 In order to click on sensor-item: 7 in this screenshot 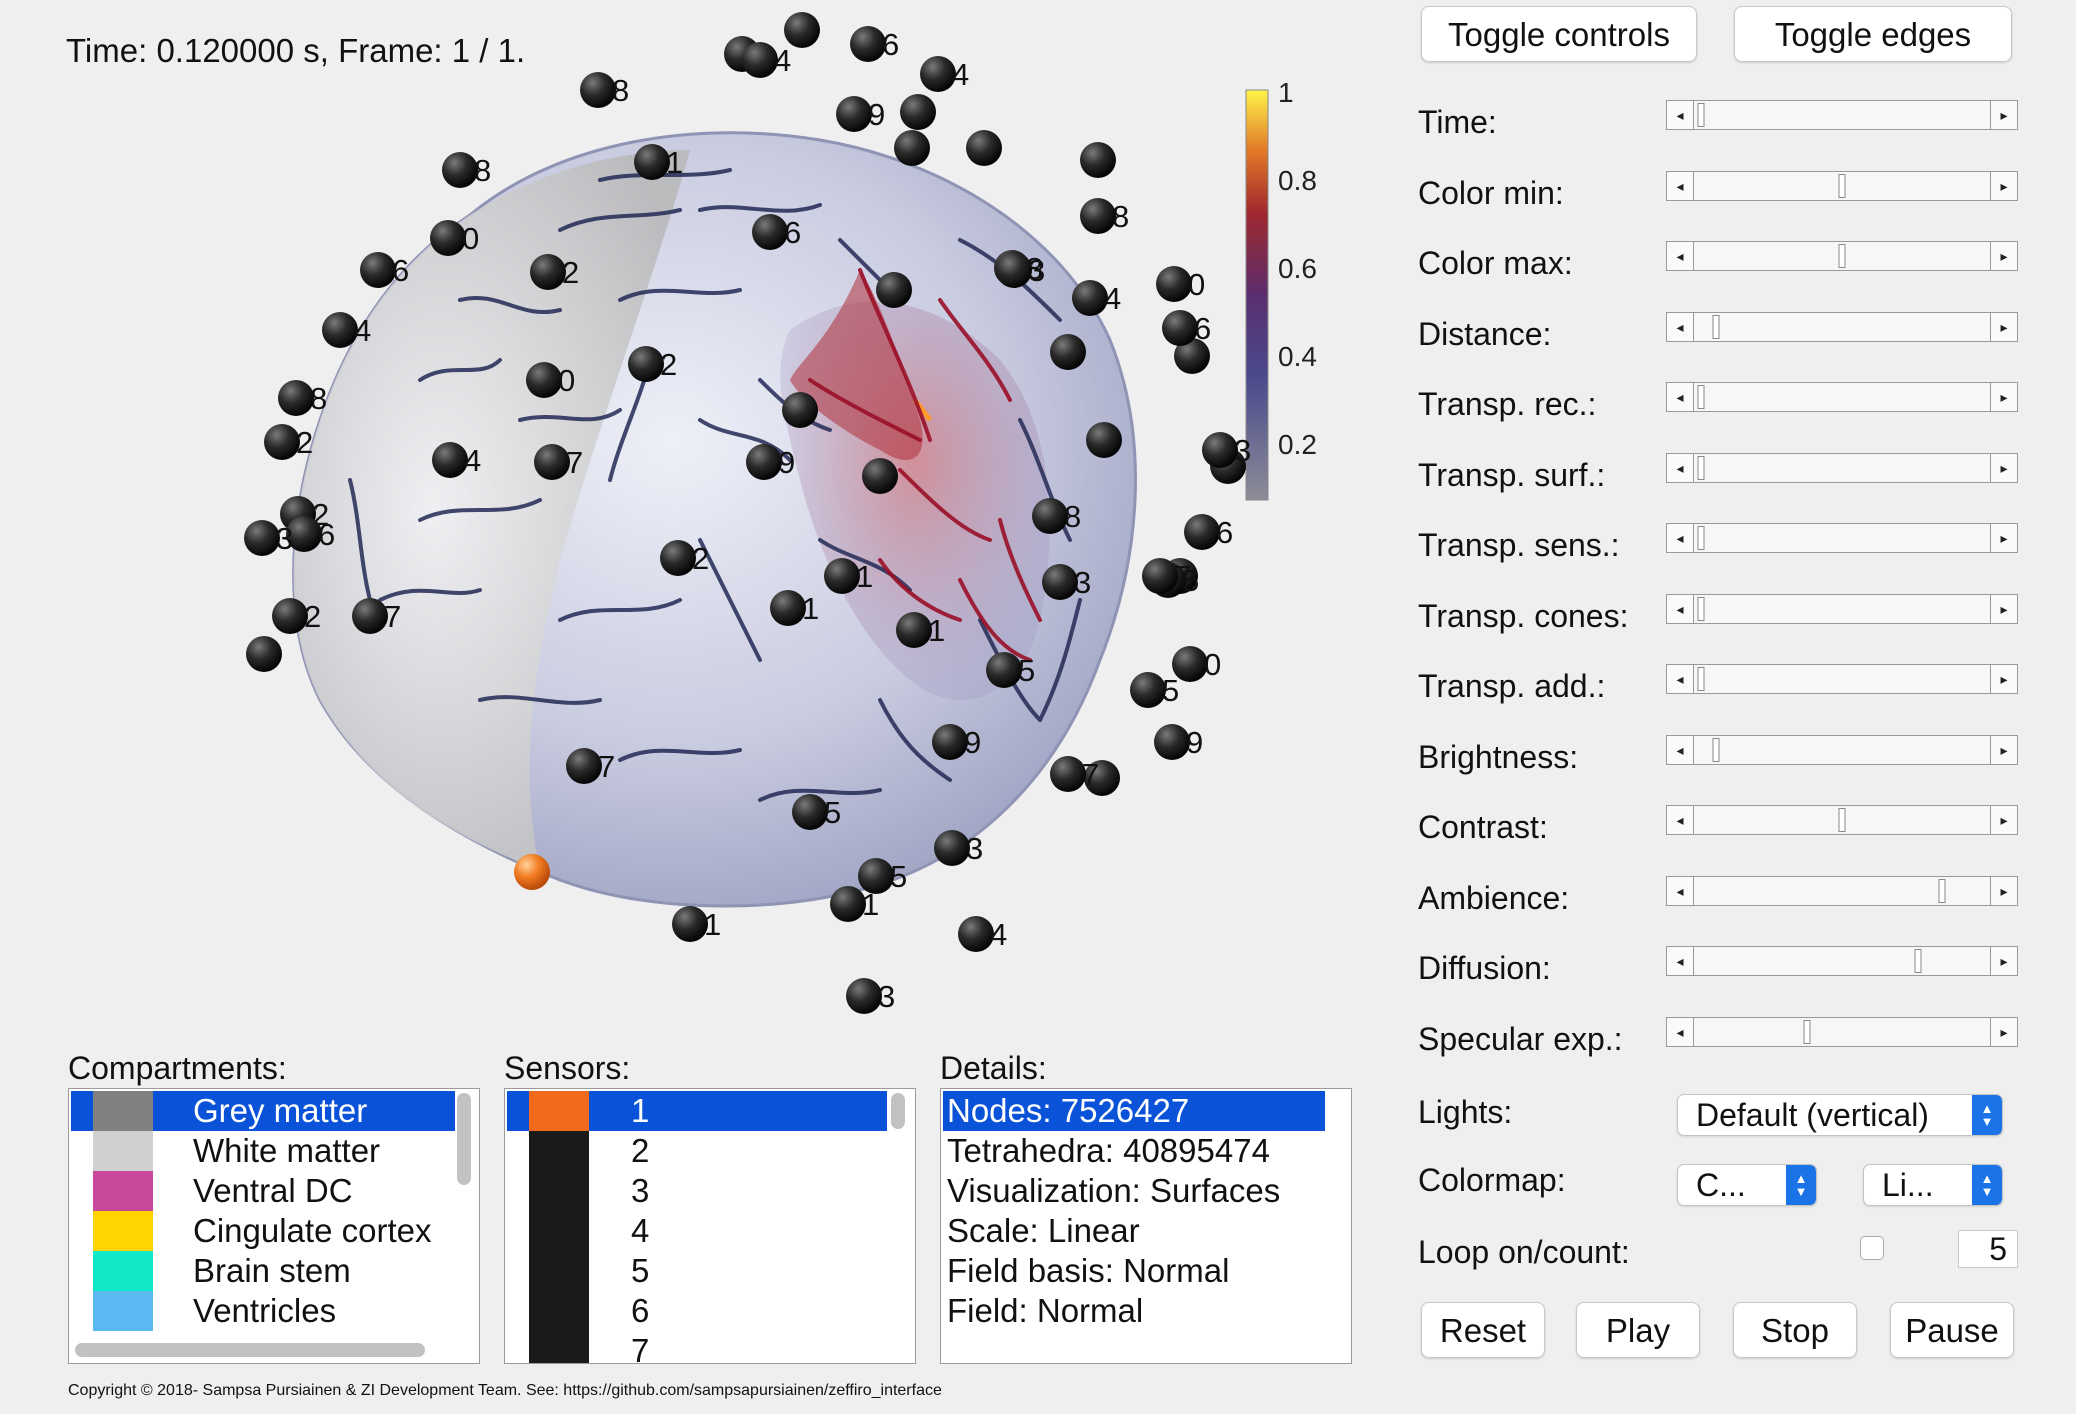, I will do `click(697, 1347)`.